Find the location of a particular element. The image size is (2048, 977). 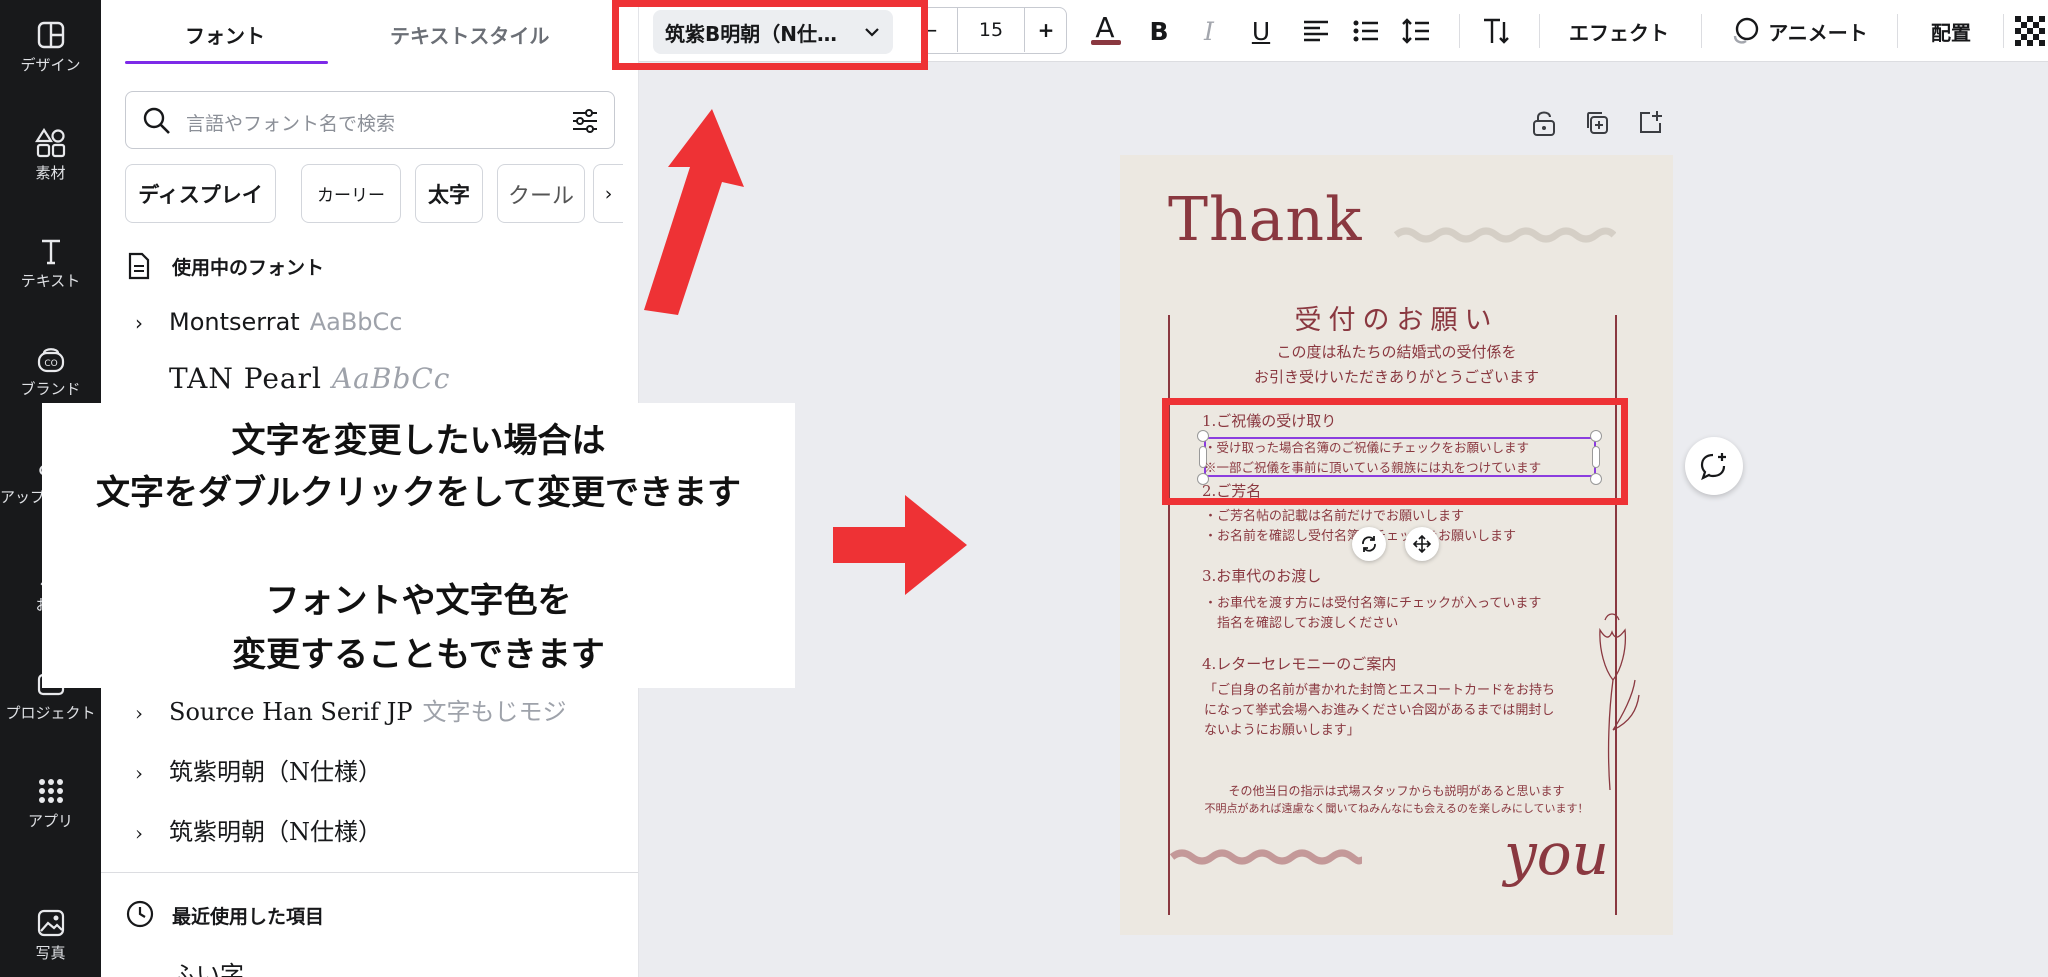

rail-item-elements: 素材 is located at coordinates (50, 155).